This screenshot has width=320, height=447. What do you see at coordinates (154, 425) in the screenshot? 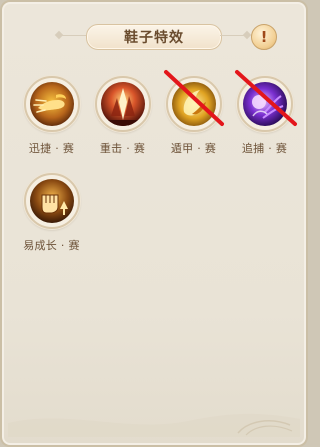
I see `bottom-decoration` at bounding box center [154, 425].